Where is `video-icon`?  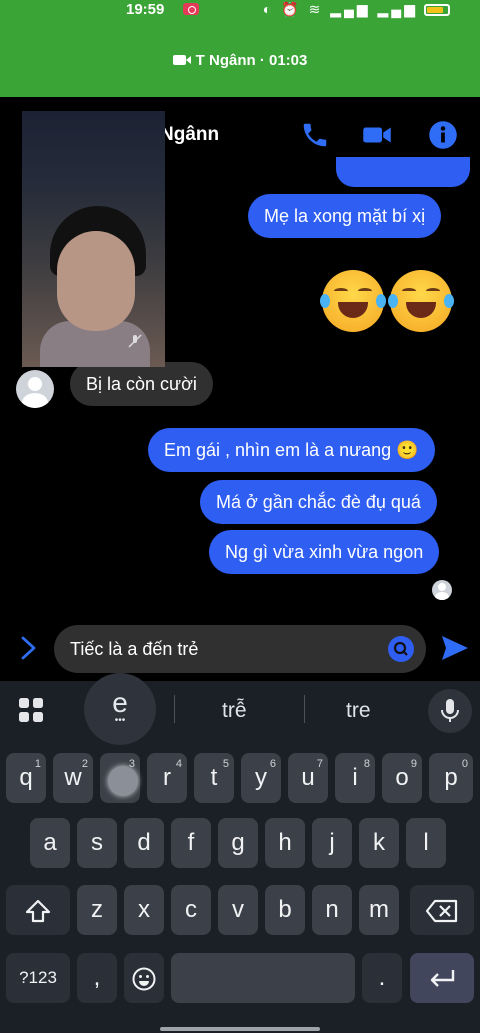 video-icon is located at coordinates (377, 135).